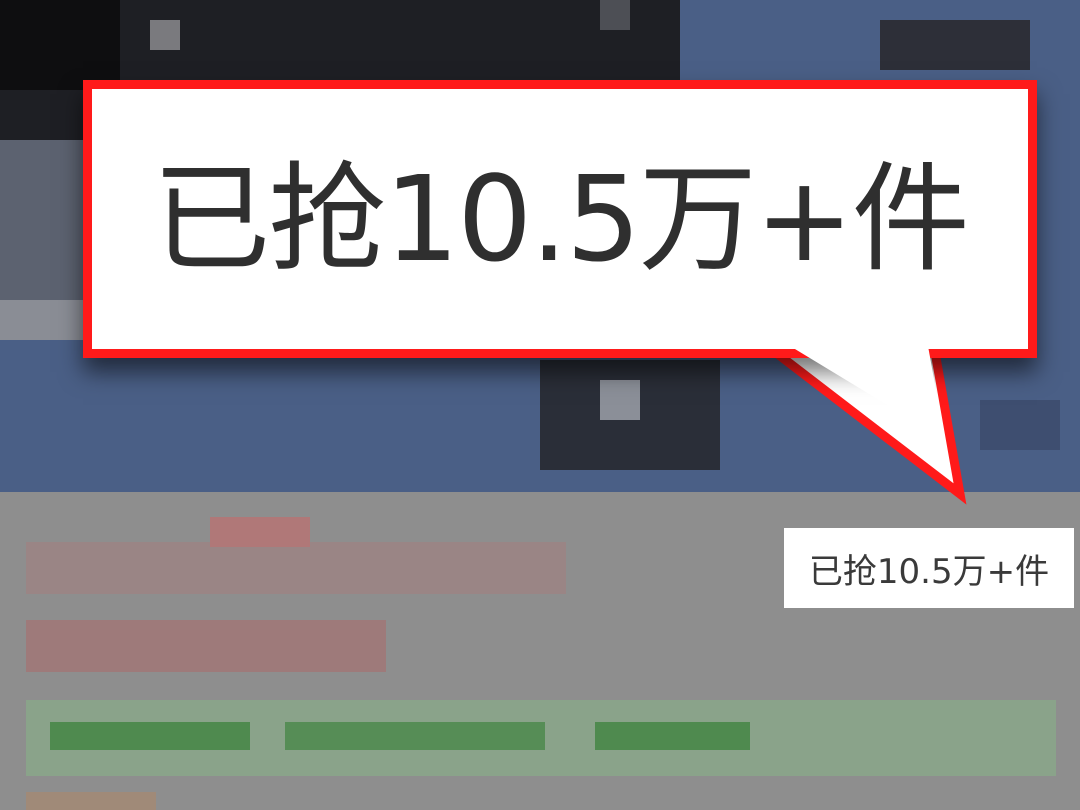 Image resolution: width=1080 pixels, height=810 pixels. Describe the element at coordinates (867, 393) in the screenshot. I see `callout-pointer-join` at that location.